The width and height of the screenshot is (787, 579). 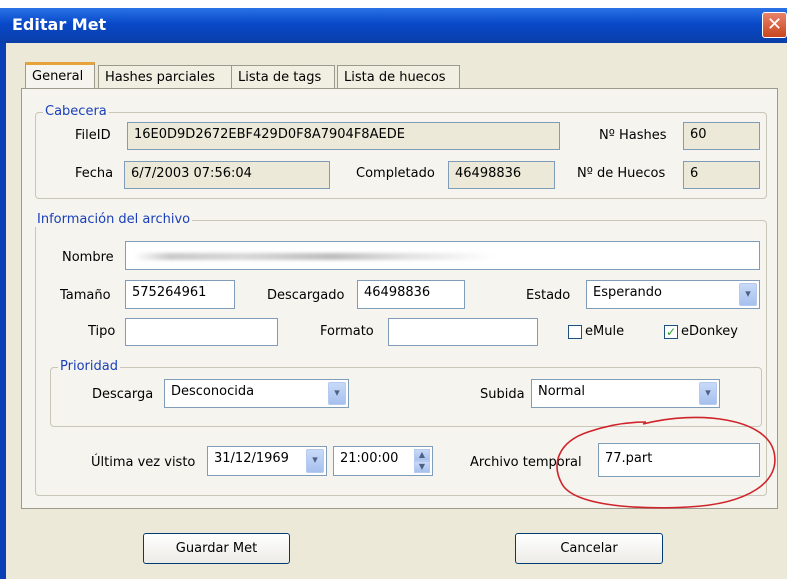 I want to click on window-border, so click(x=3, y=311).